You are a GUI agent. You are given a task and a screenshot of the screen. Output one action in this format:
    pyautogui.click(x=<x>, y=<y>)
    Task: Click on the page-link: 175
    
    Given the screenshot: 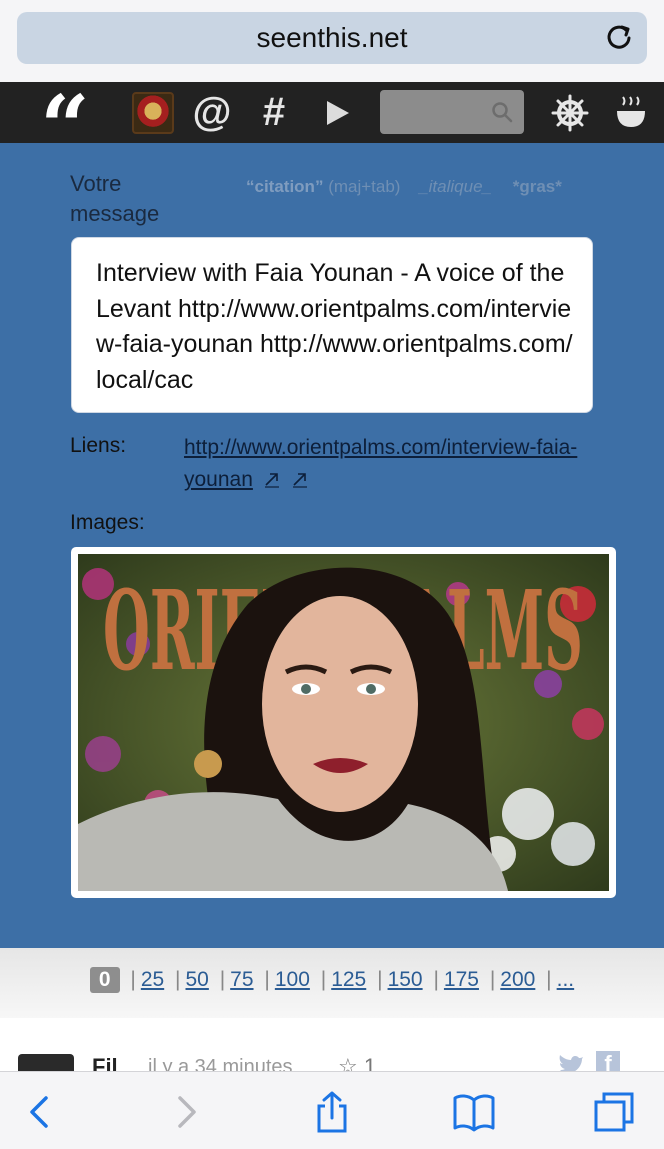 What is the action you would take?
    pyautogui.click(x=461, y=979)
    